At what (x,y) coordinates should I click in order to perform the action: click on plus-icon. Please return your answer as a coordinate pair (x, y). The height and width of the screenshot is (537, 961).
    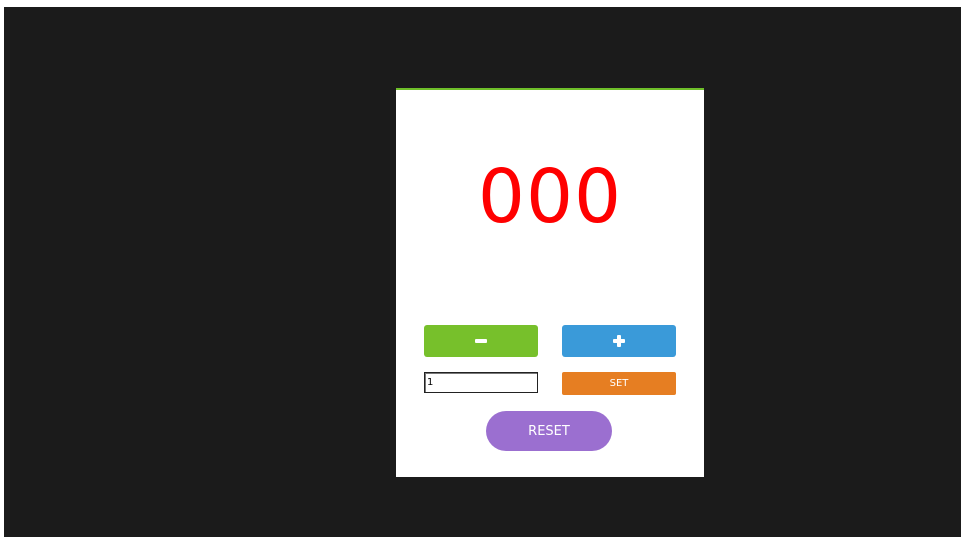
    Looking at the image, I should click on (619, 341).